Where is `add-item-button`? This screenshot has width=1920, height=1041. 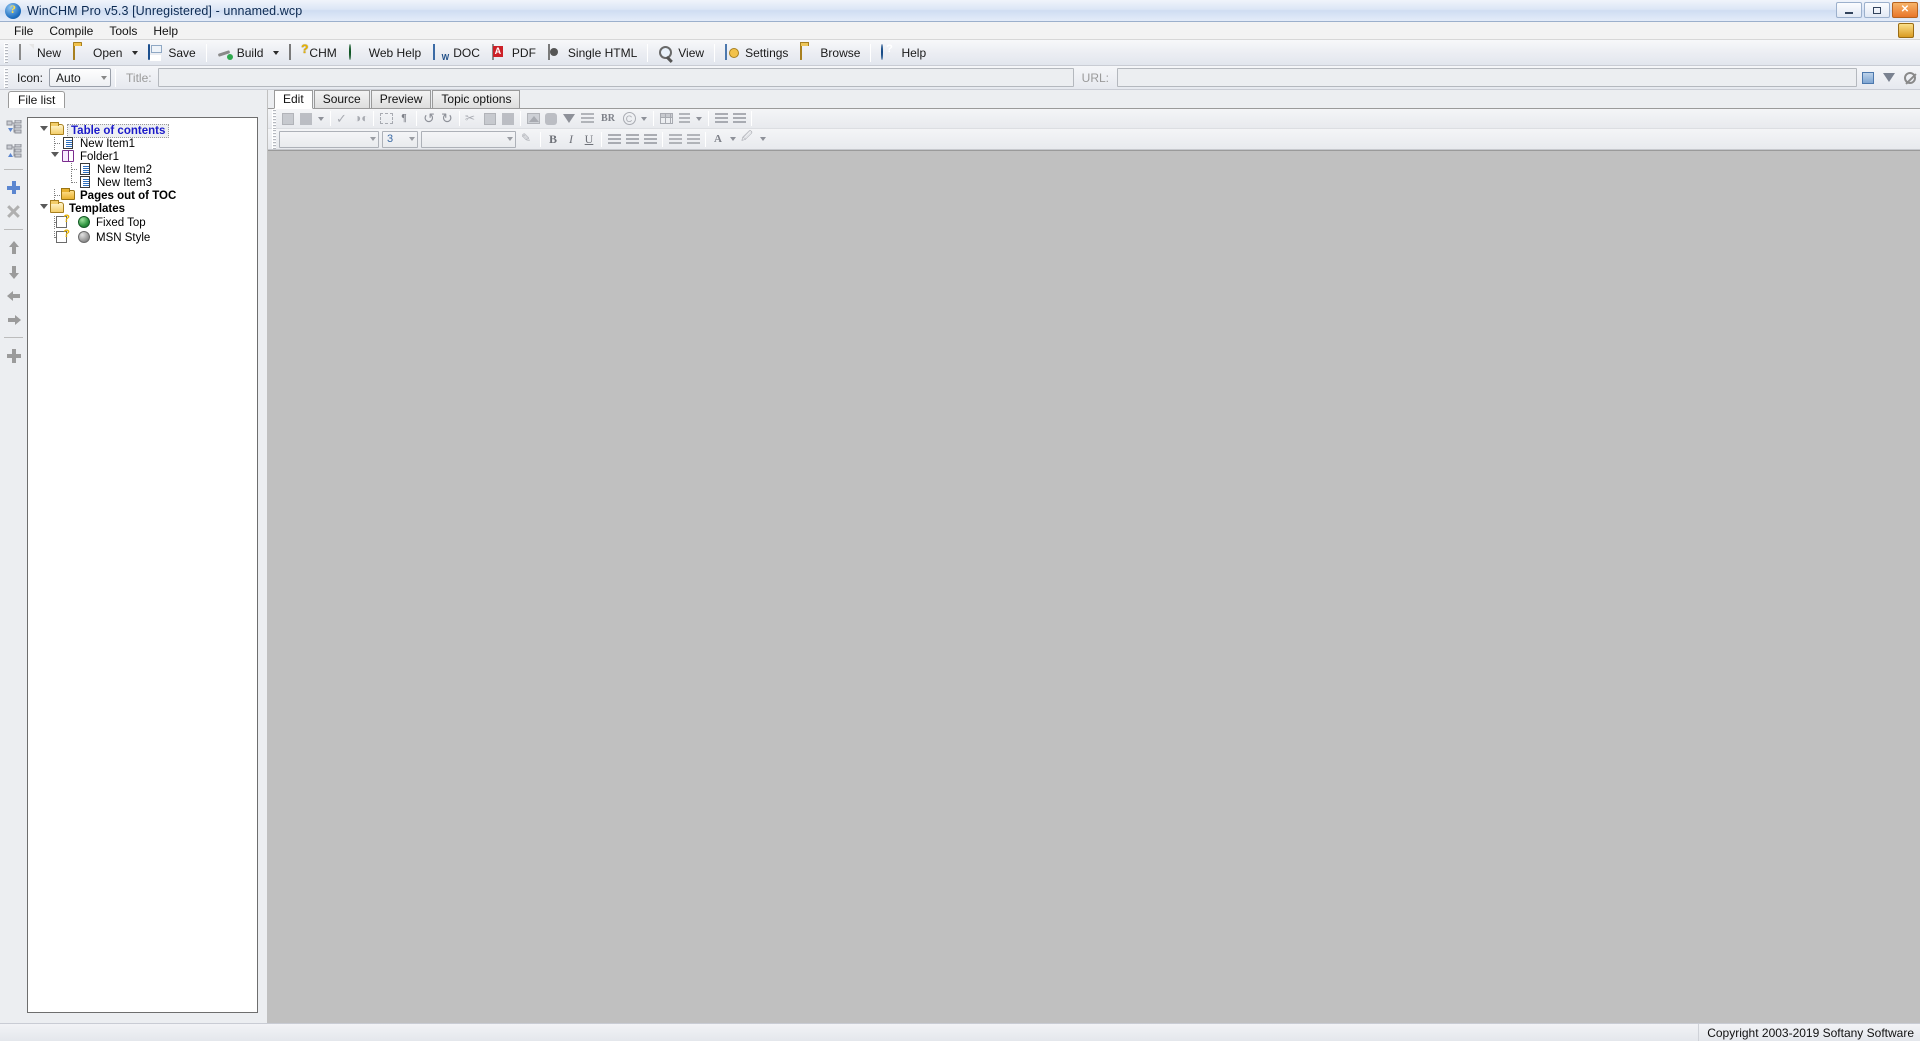
add-item-button is located at coordinates (13, 187).